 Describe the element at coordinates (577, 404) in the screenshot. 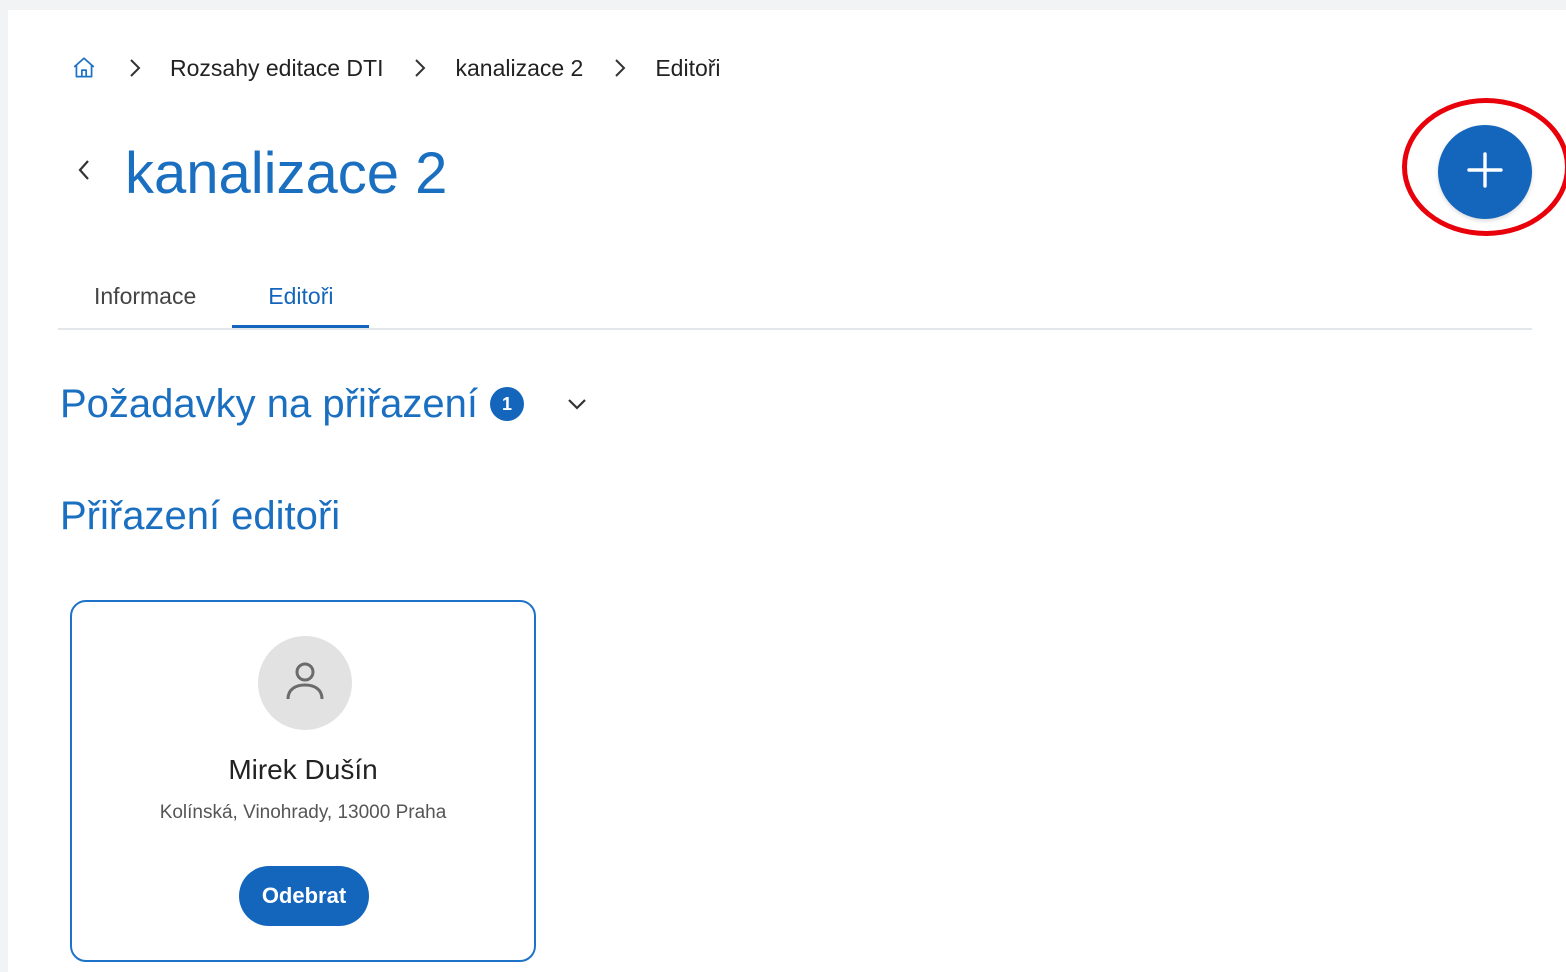

I see `chevron-down-icon` at that location.